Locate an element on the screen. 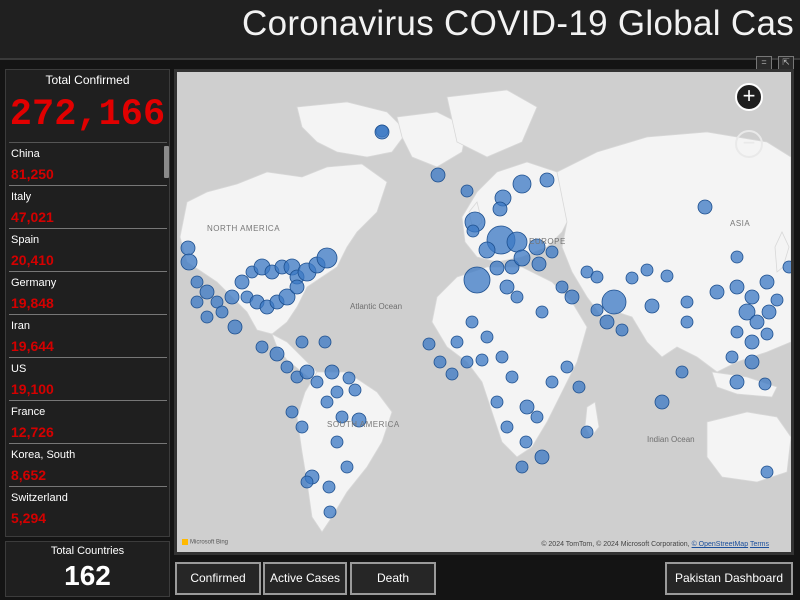 This screenshot has height=600, width=800. country-name: Switzerland is located at coordinates (39, 498).